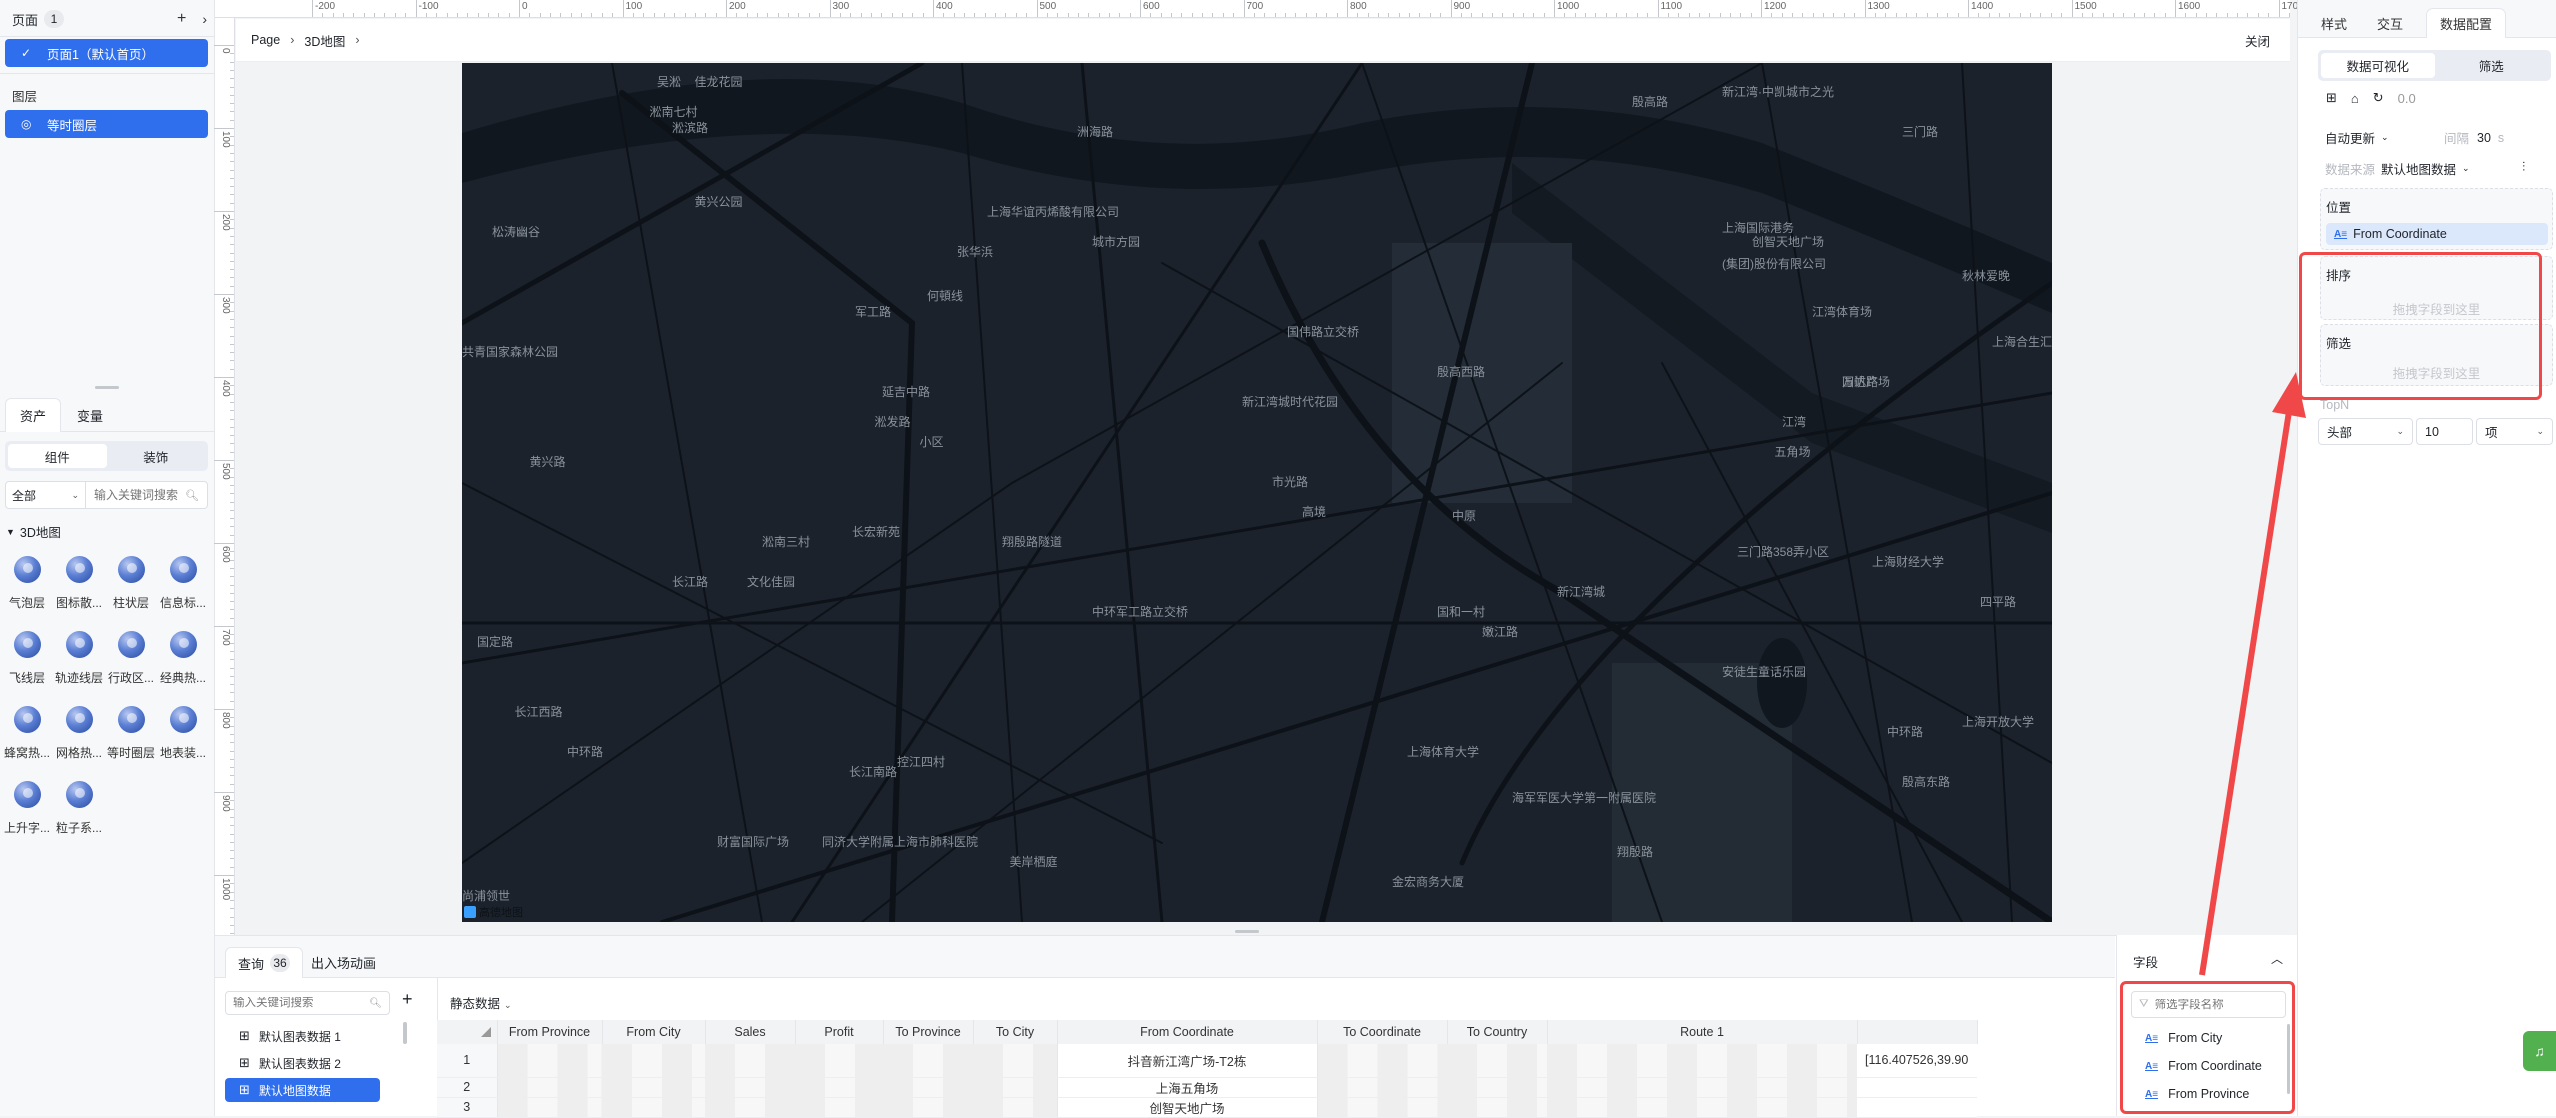  I want to click on field-item: A≡ From City, so click(2183, 1038).